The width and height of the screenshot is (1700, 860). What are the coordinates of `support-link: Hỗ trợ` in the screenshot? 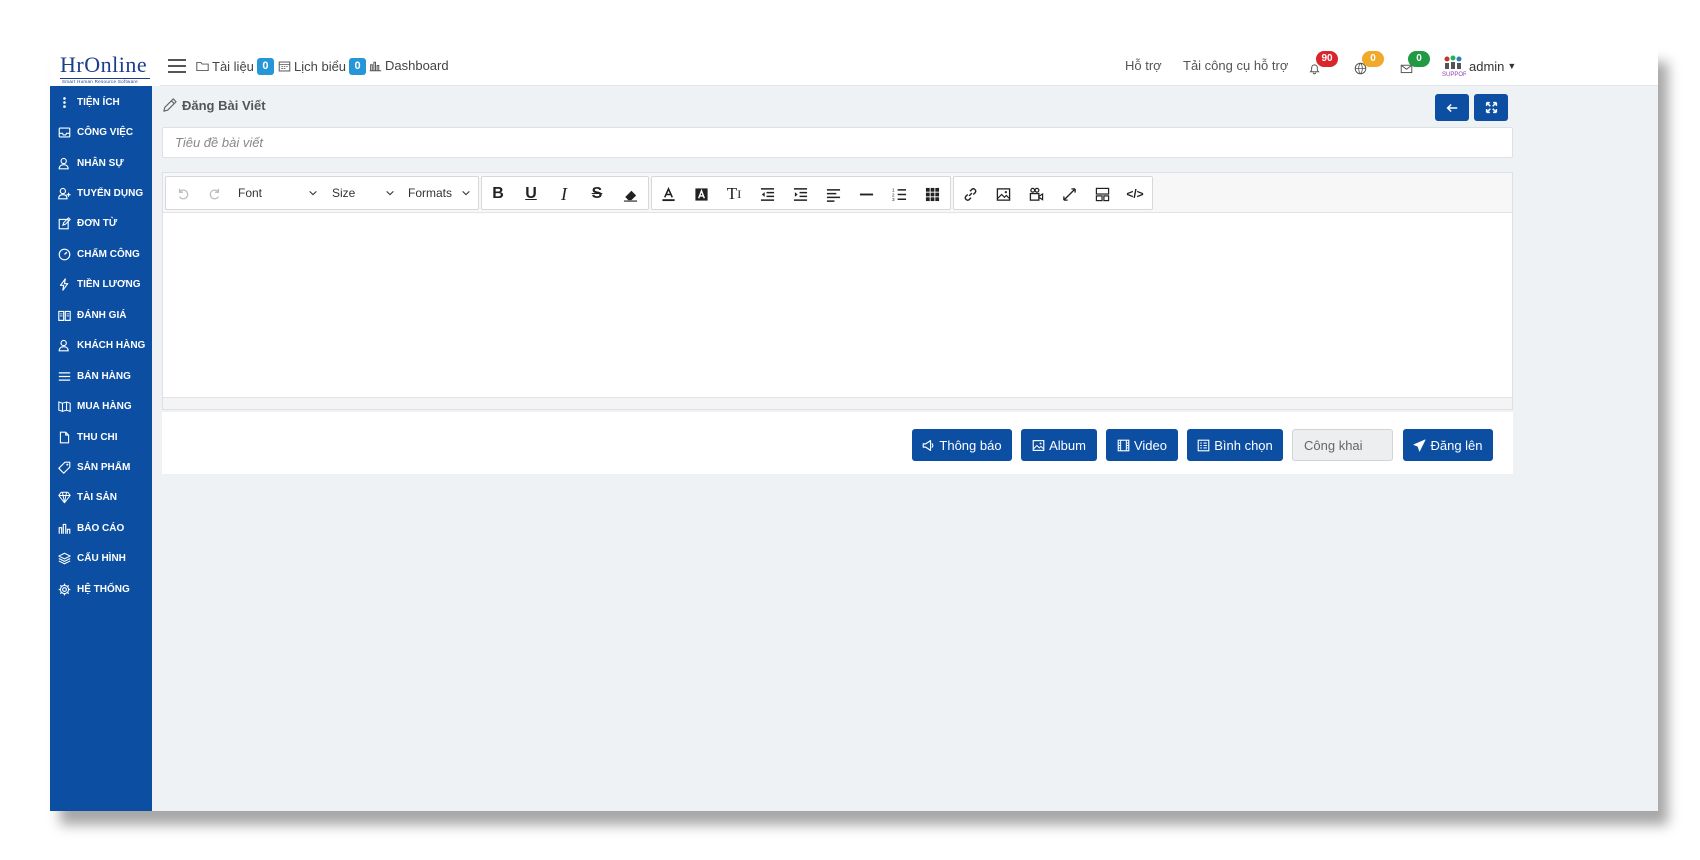 It's located at (1142, 65).